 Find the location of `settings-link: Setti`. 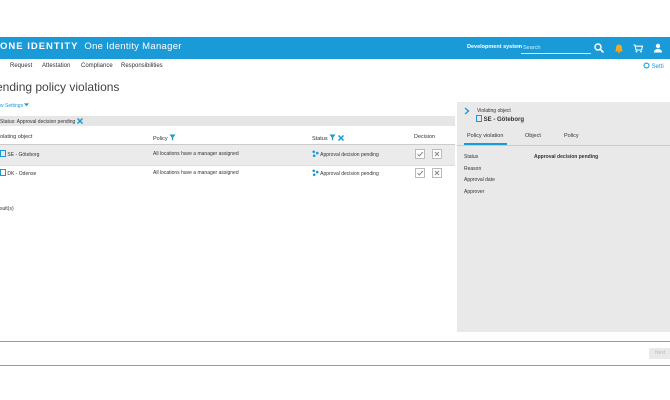

settings-link: Setti is located at coordinates (653, 66).